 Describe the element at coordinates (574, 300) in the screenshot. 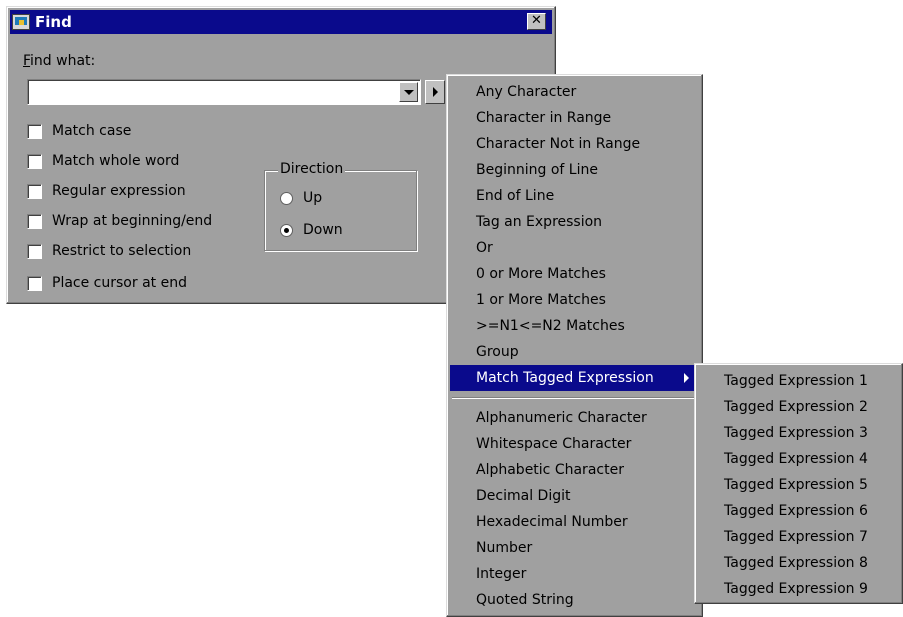

I see `menu-item-one-or-more-matches: 1 or More Matches` at that location.